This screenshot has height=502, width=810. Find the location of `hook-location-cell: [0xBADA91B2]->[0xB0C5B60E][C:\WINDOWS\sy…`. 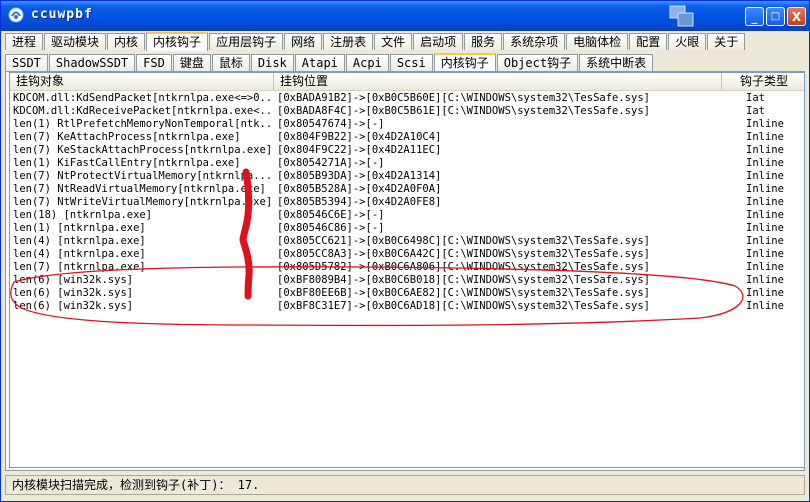

hook-location-cell: [0xBADA91B2]->[0xB0C5B60E][C:\WINDOWS\sy… is located at coordinates (463, 98).